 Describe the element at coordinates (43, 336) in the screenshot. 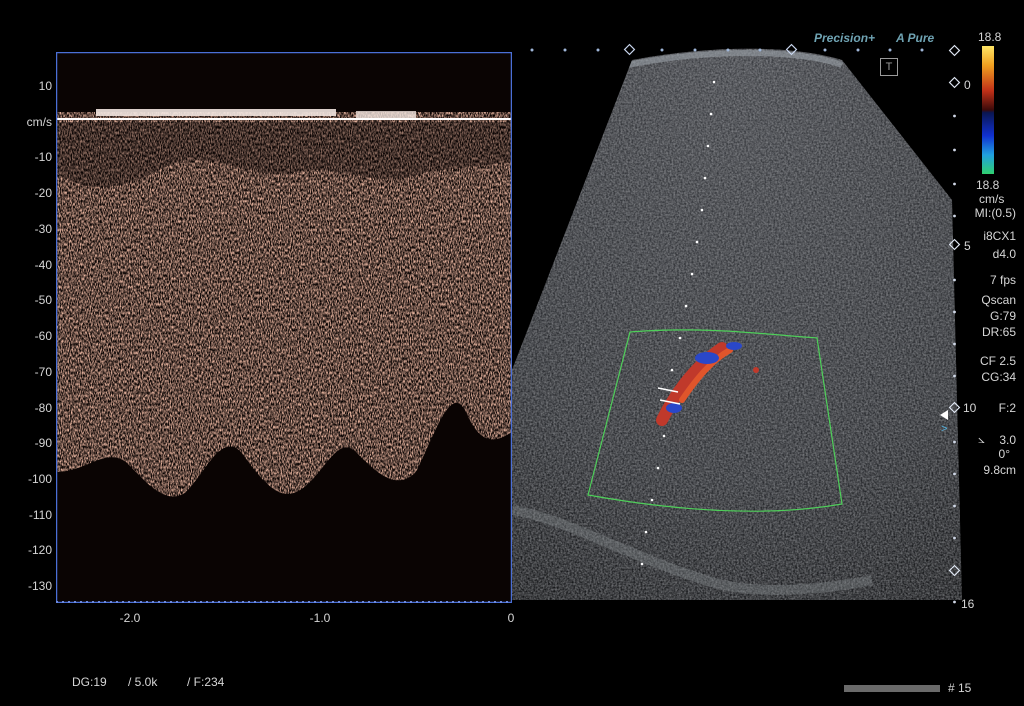

I see `y-tick: -60` at that location.